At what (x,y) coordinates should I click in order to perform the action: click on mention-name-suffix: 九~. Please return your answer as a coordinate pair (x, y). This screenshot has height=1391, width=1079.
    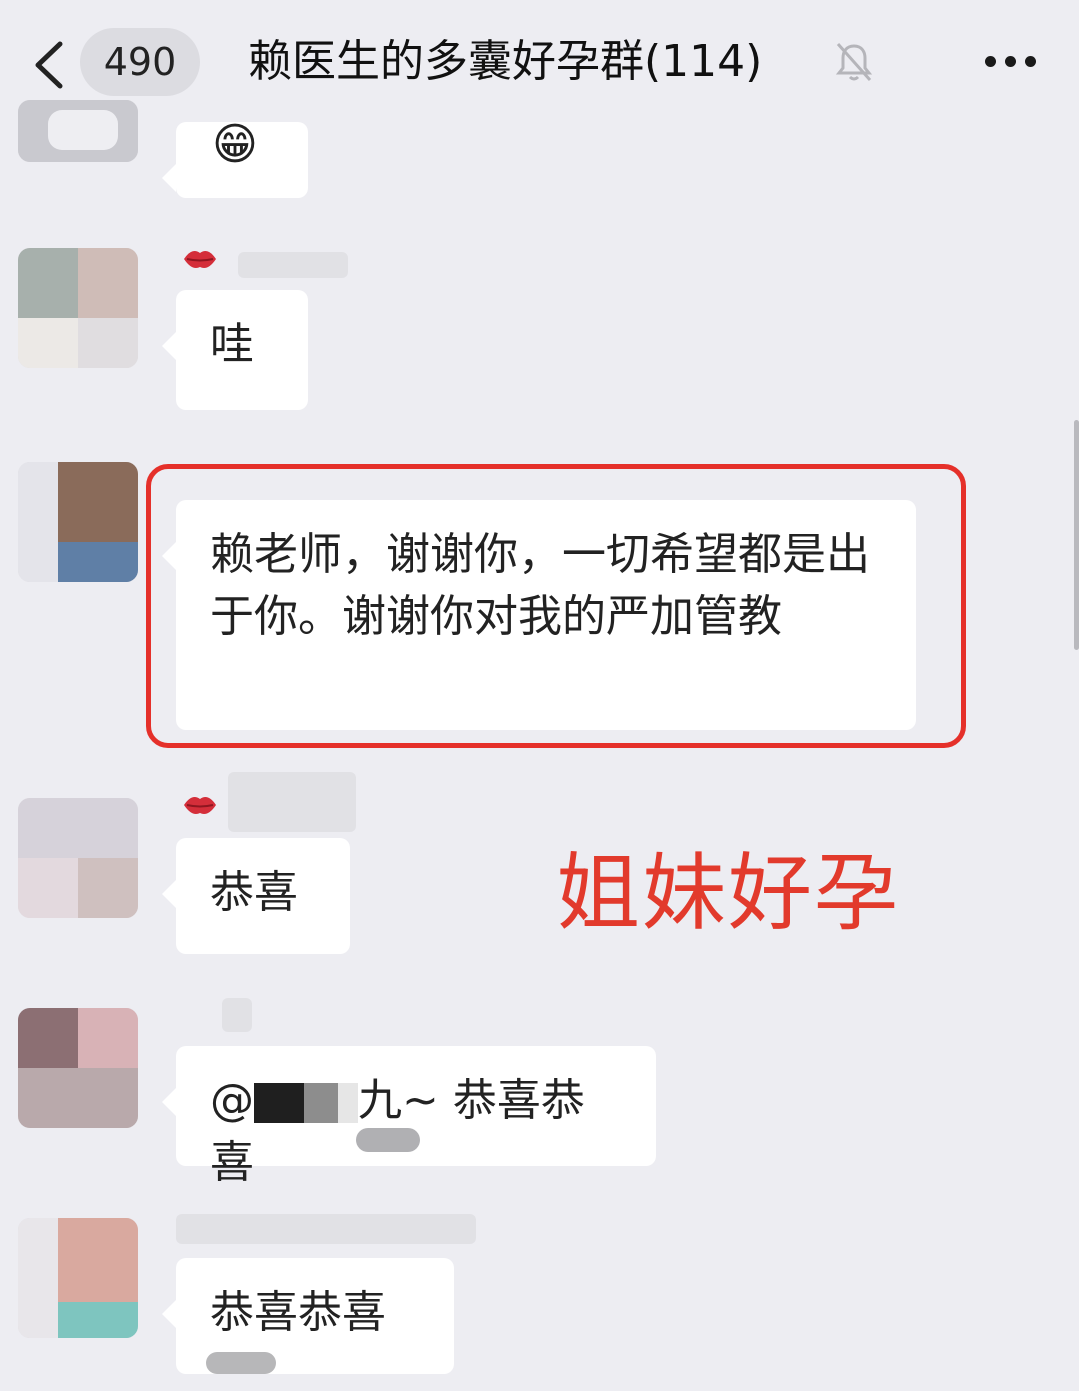
    Looking at the image, I should click on (398, 1100).